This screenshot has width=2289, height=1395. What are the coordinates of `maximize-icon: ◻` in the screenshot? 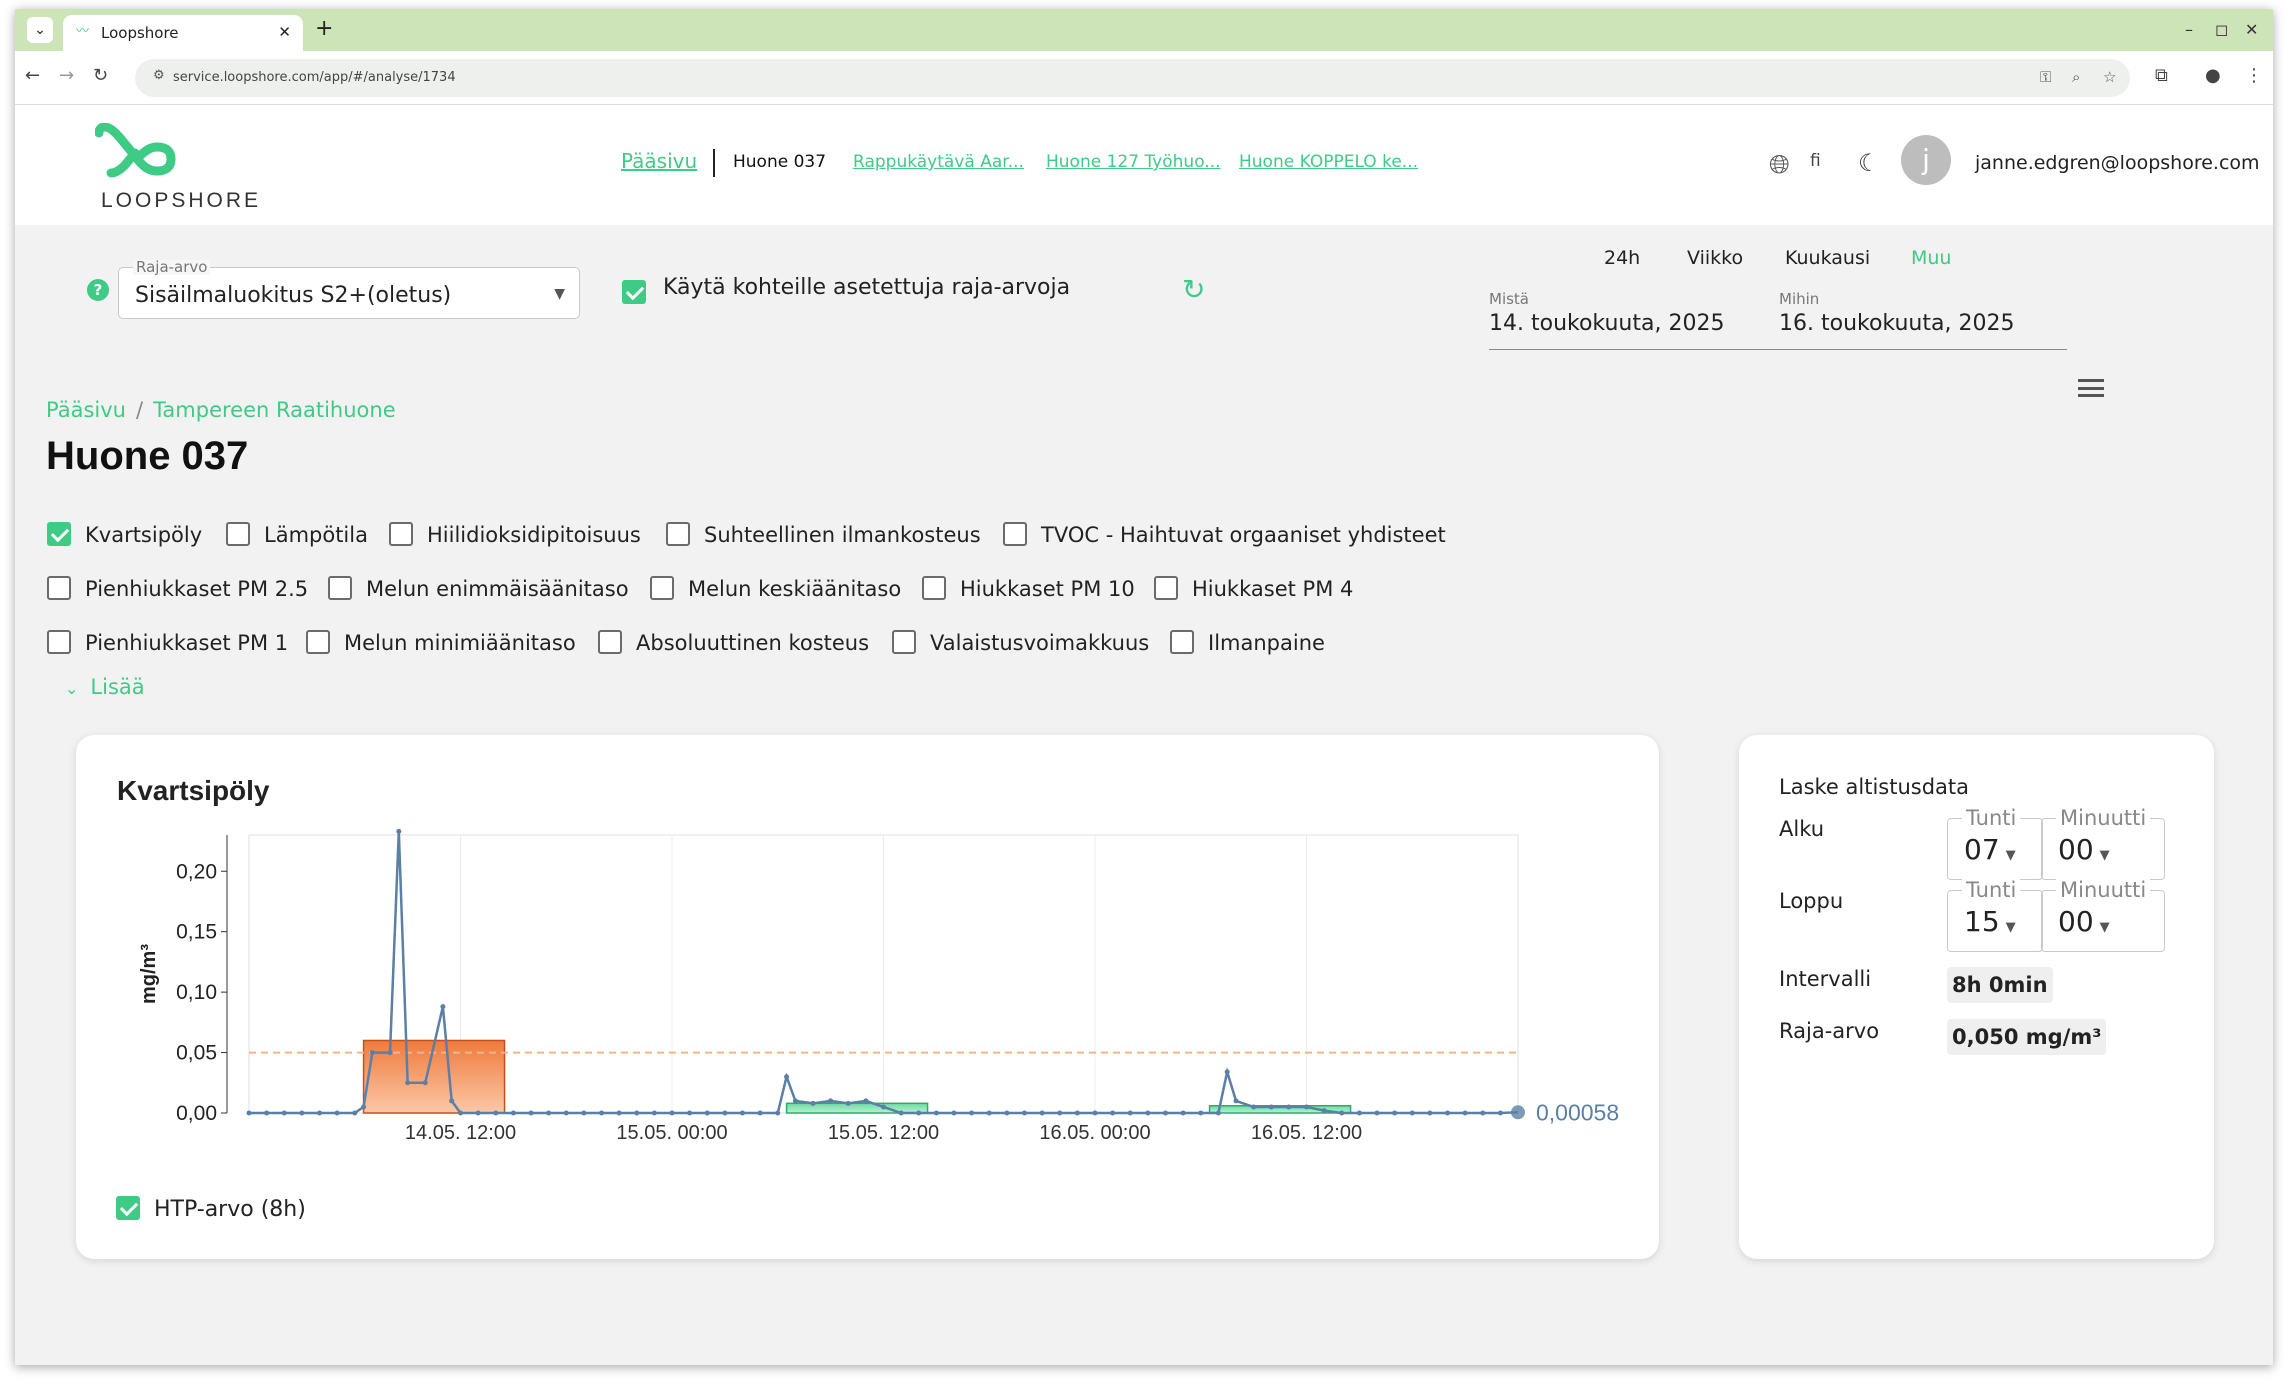 It's located at (2221, 29).